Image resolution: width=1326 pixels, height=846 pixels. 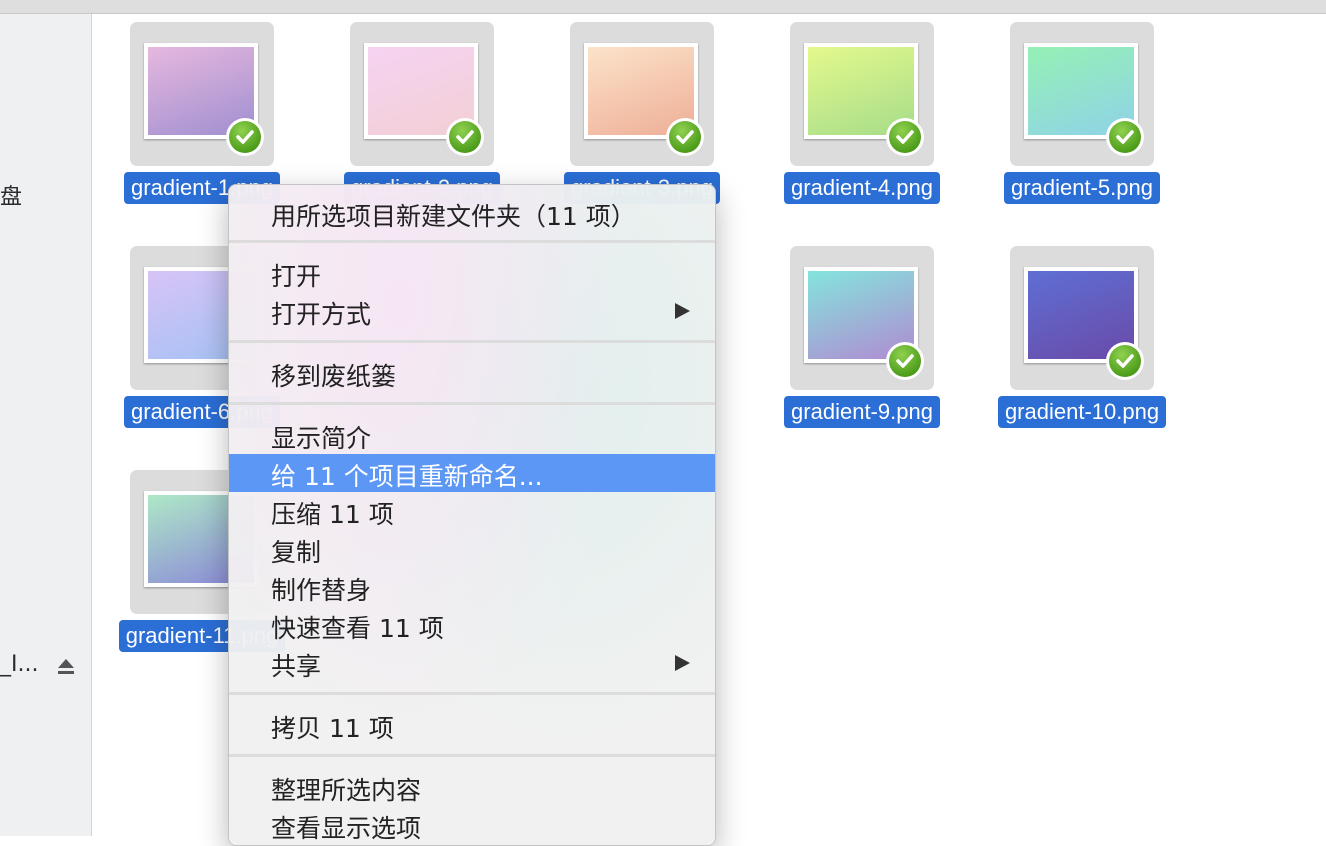 I want to click on menu-item-compress: 压缩 11 项, so click(x=472, y=511).